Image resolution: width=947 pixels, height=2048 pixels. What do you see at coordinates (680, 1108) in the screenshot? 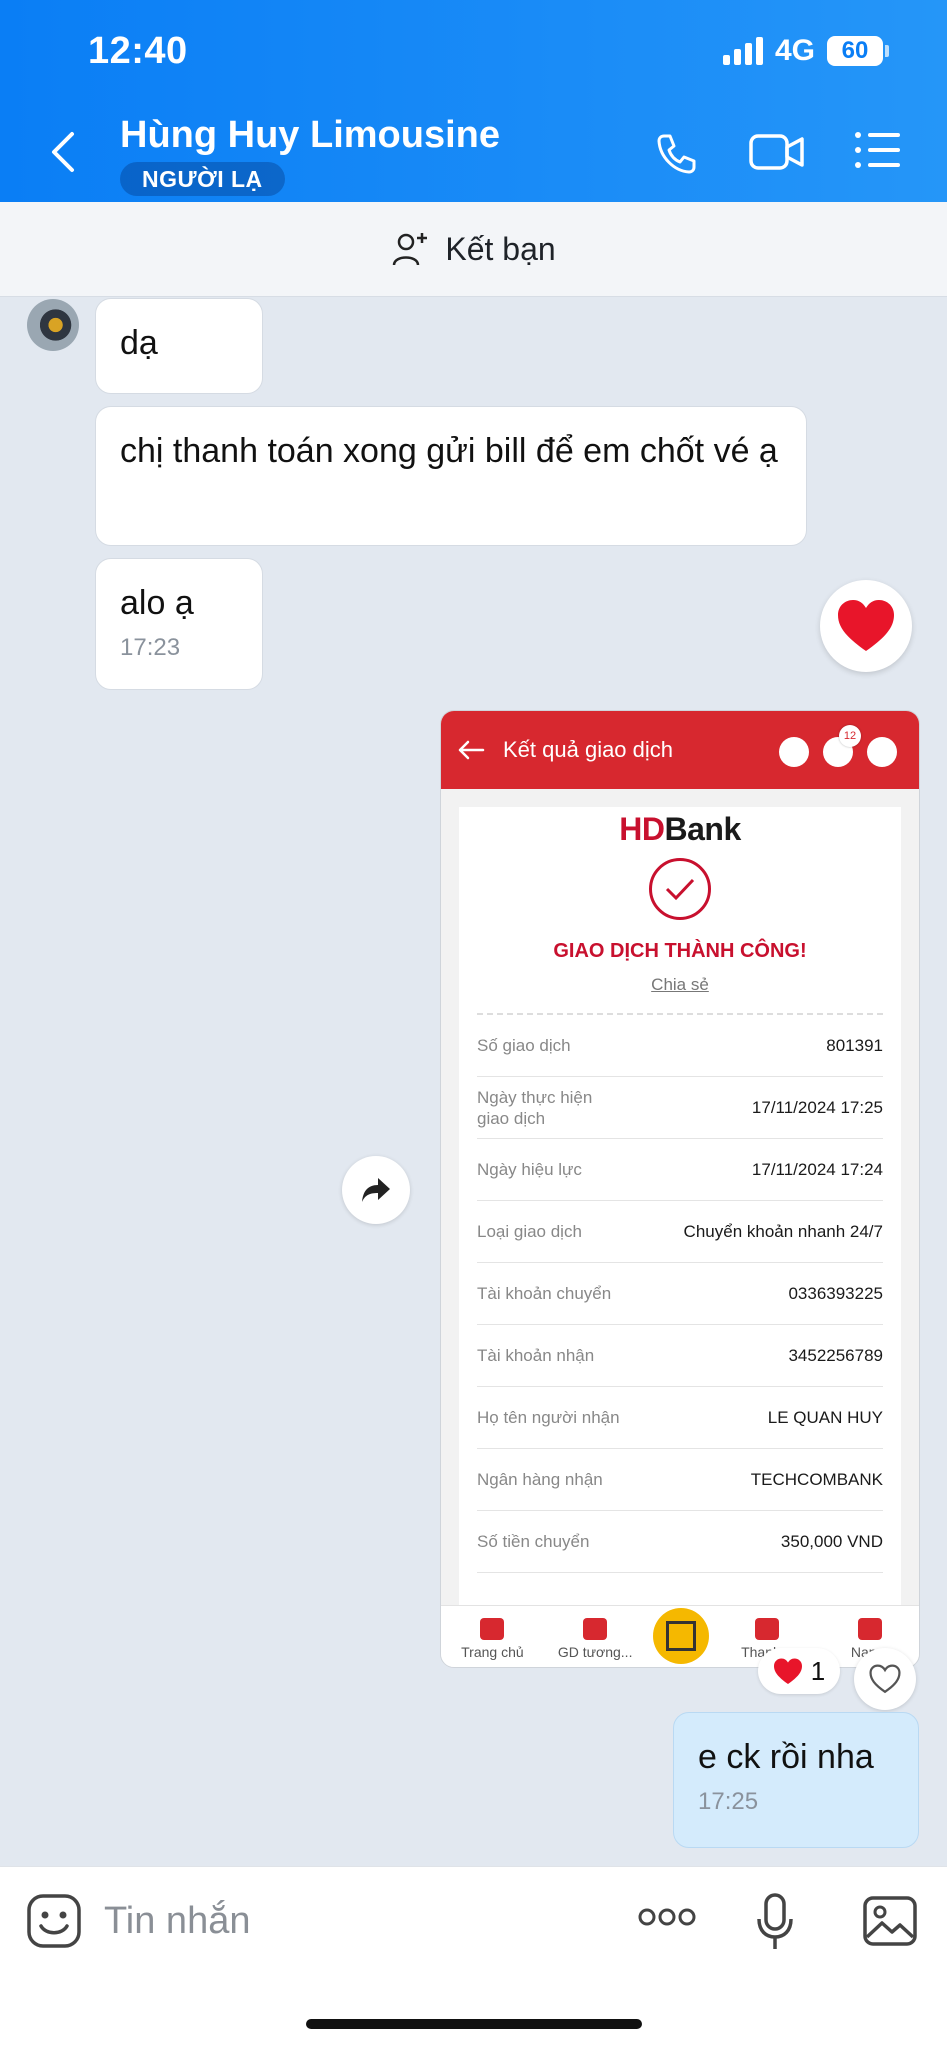
I see `receipt-row: Ngày thực hiện giao dịch 17/11/2024 17:25` at bounding box center [680, 1108].